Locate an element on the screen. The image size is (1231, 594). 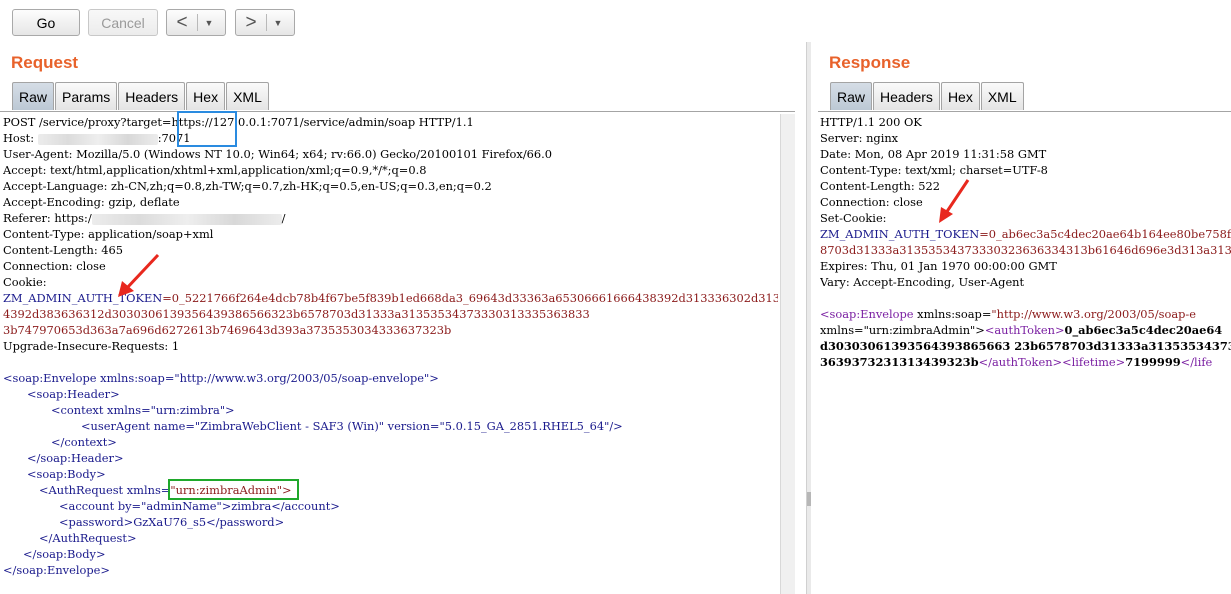
forward-button: > ▼ is located at coordinates (265, 22).